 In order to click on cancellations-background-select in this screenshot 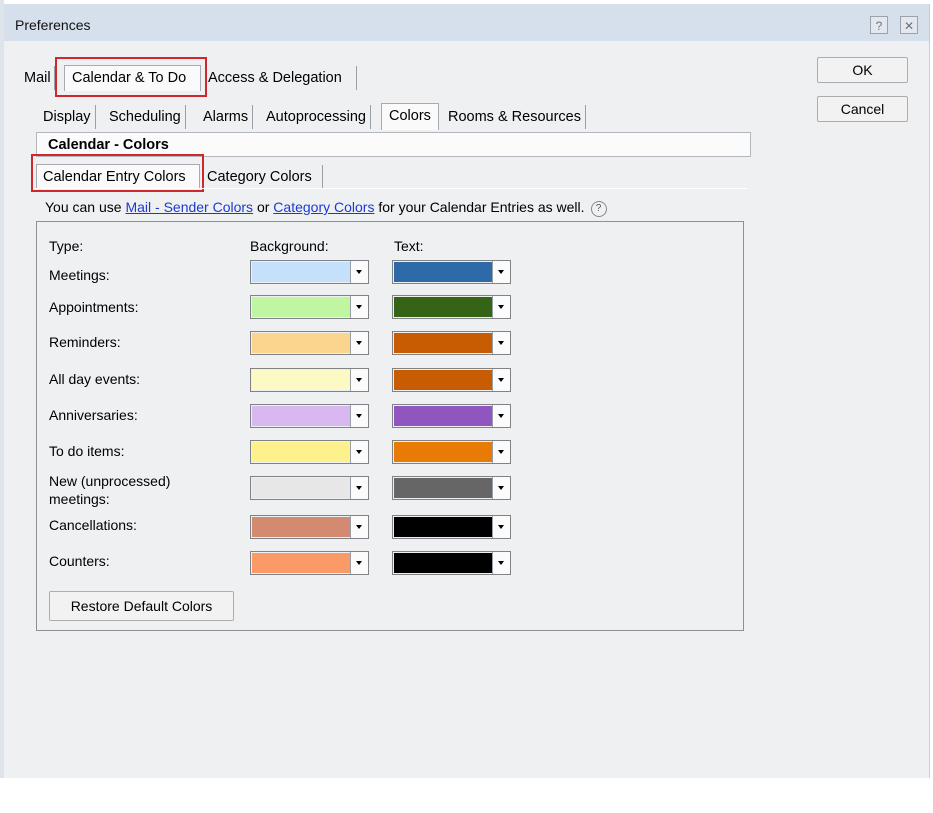, I will do `click(309, 527)`.